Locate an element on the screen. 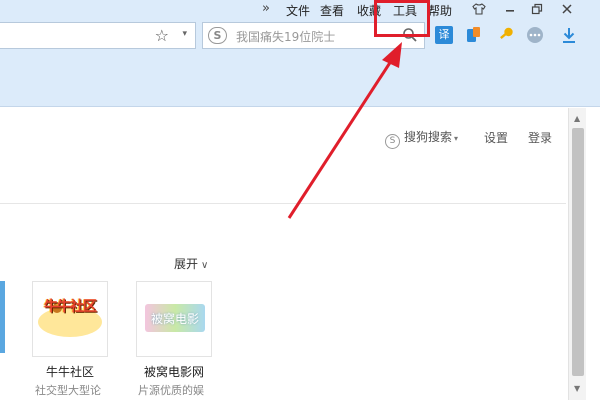 This screenshot has height=400, width=600. bookmark-star-icon: ☆ is located at coordinates (162, 35).